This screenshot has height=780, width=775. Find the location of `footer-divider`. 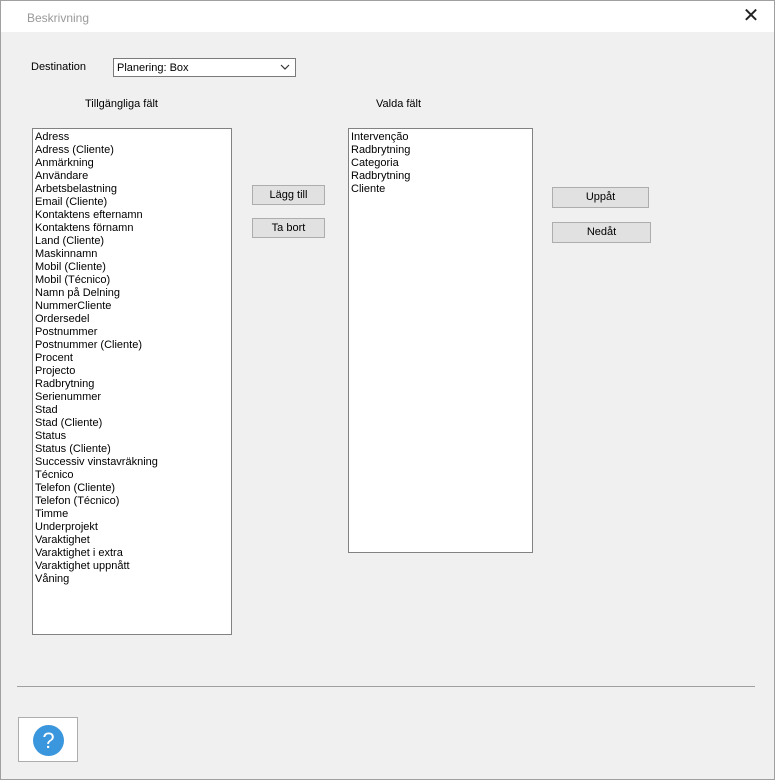

footer-divider is located at coordinates (386, 686).